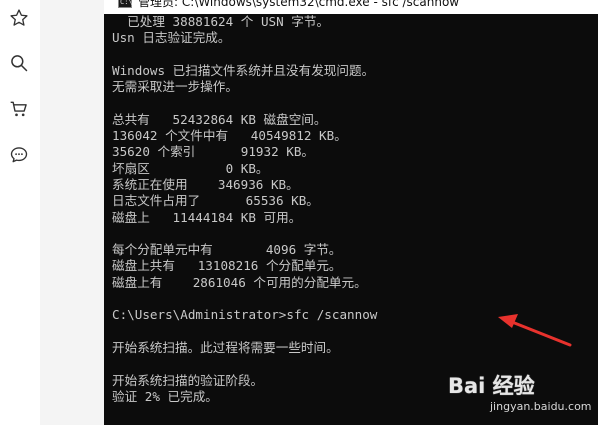 The width and height of the screenshot is (598, 425). I want to click on cmd-app-icon: C:\, so click(125, 4).